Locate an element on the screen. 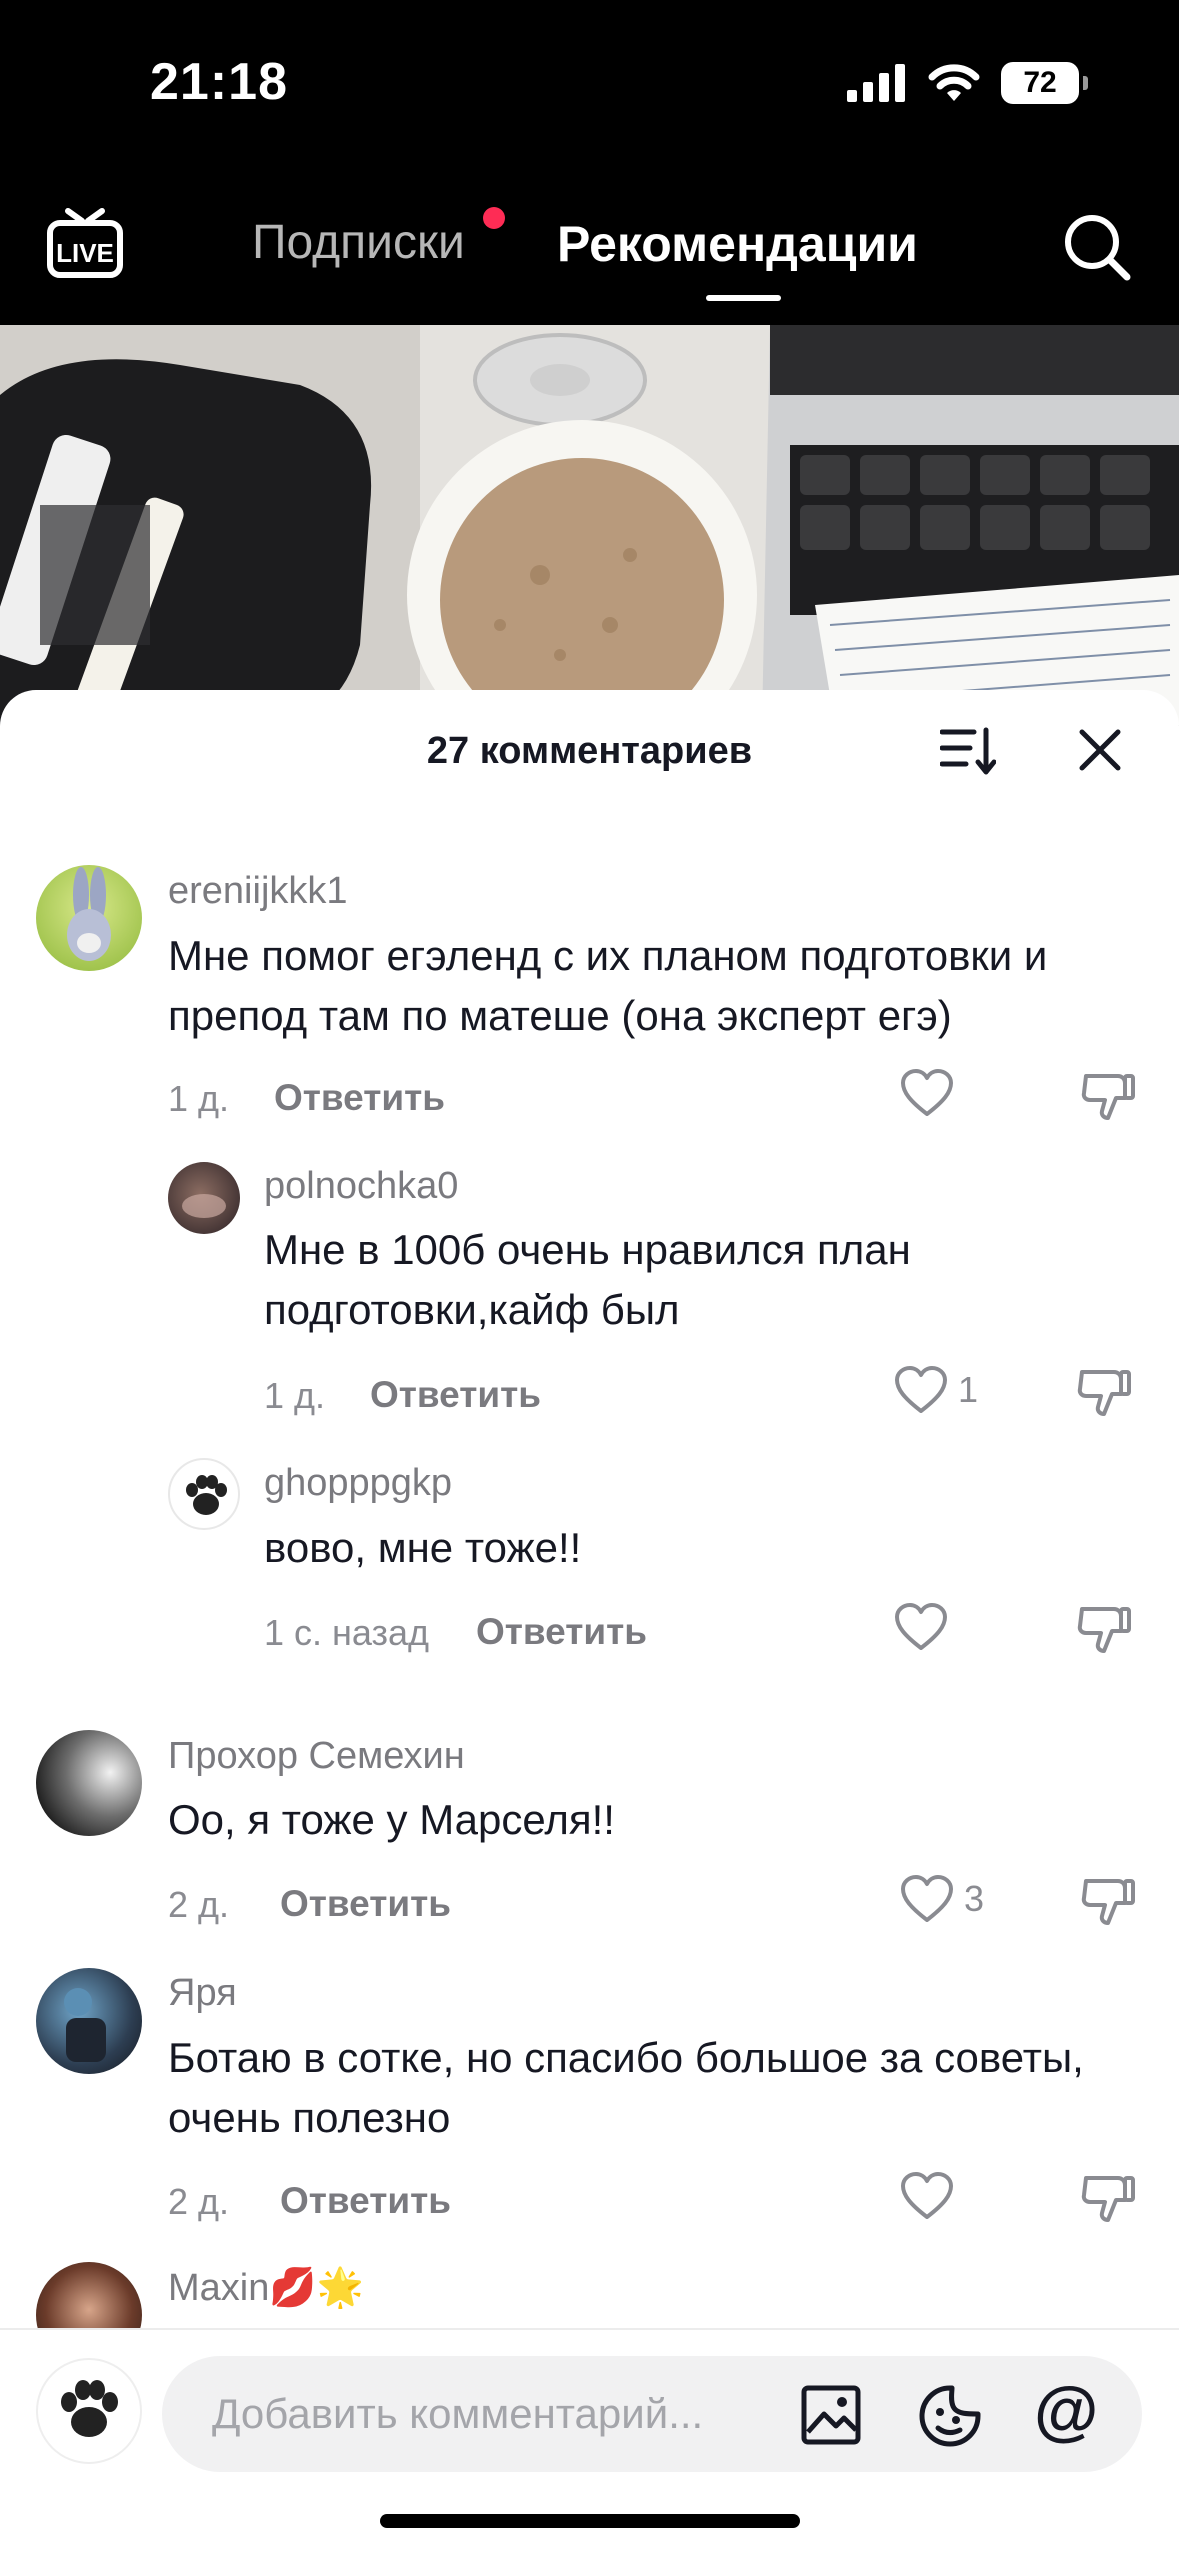 This screenshot has width=1179, height=2556. comment-username: polnochka0 is located at coordinates (361, 1186).